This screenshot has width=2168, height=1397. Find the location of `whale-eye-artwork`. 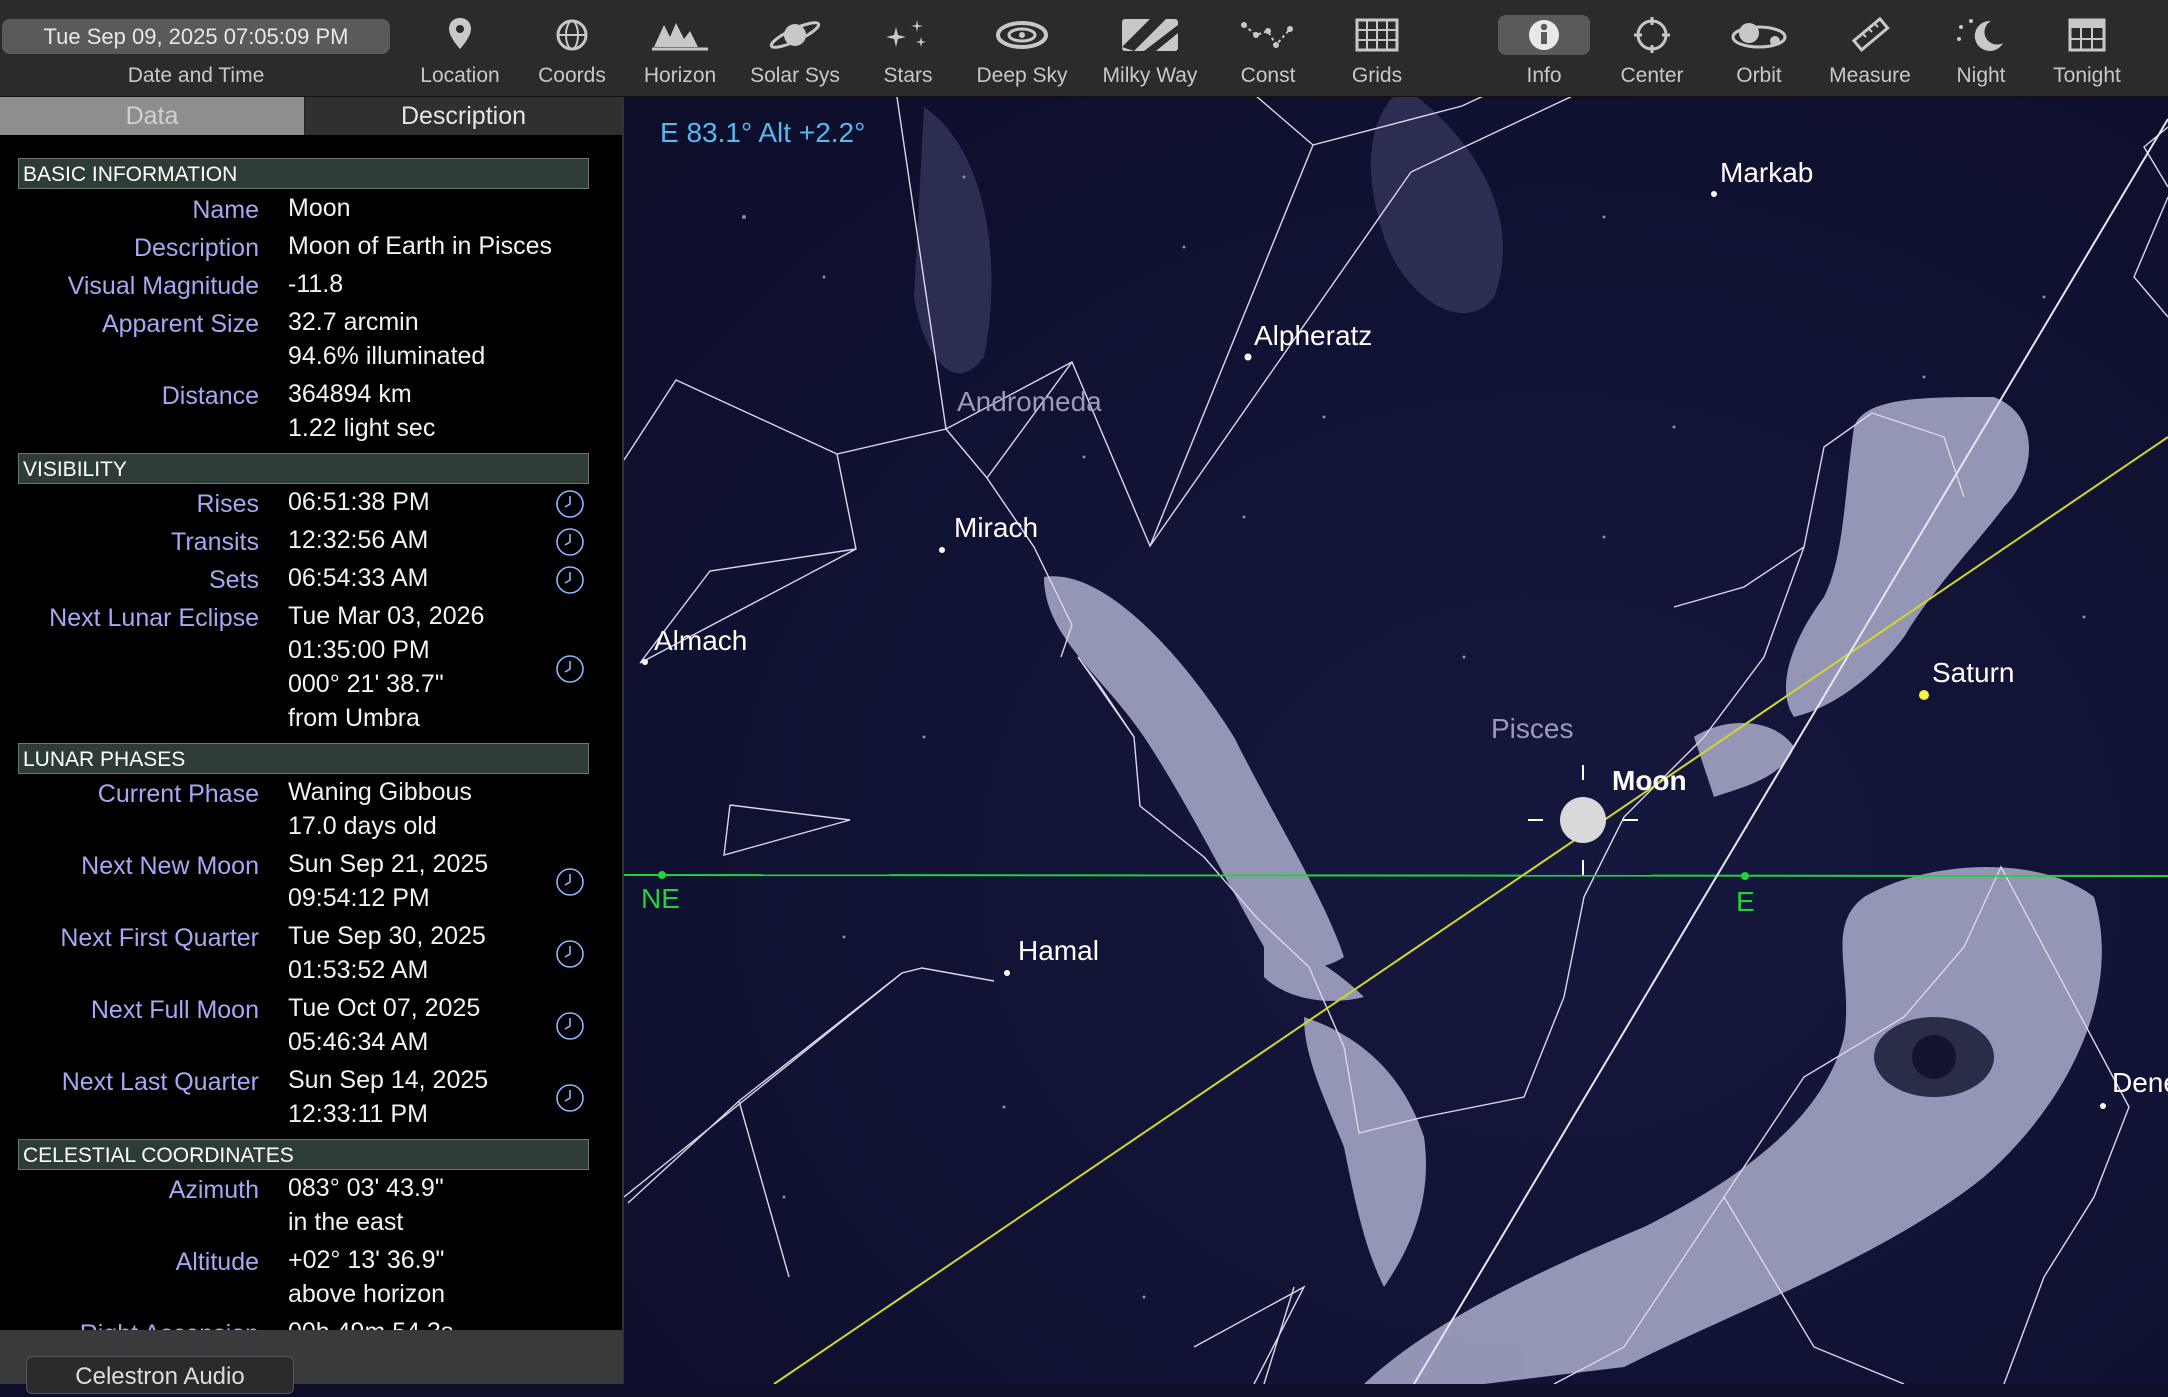

whale-eye-artwork is located at coordinates (1934, 1057).